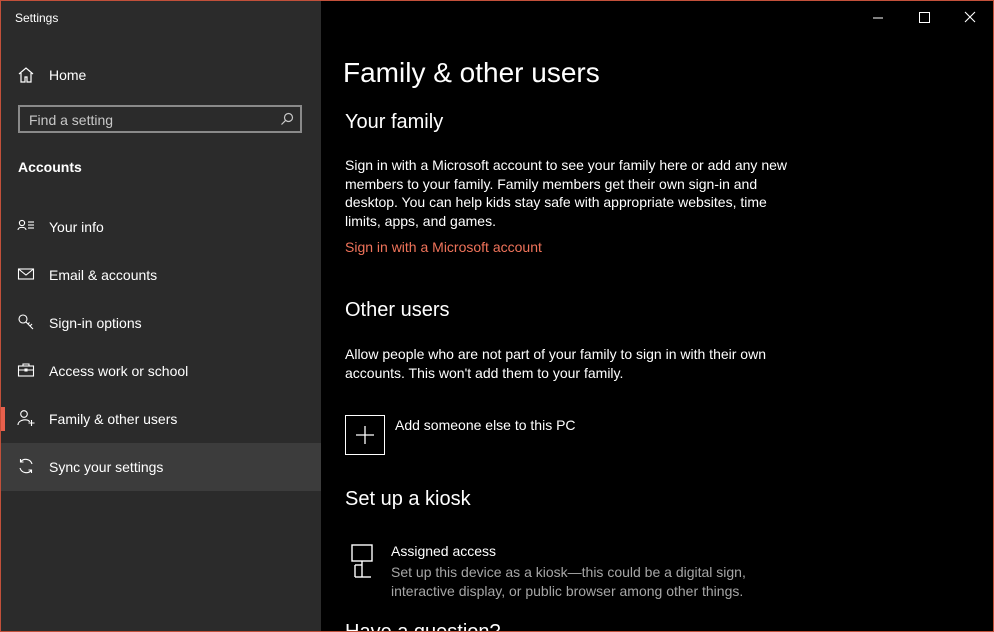 This screenshot has height=632, width=994. I want to click on briefcase-icon, so click(26, 370).